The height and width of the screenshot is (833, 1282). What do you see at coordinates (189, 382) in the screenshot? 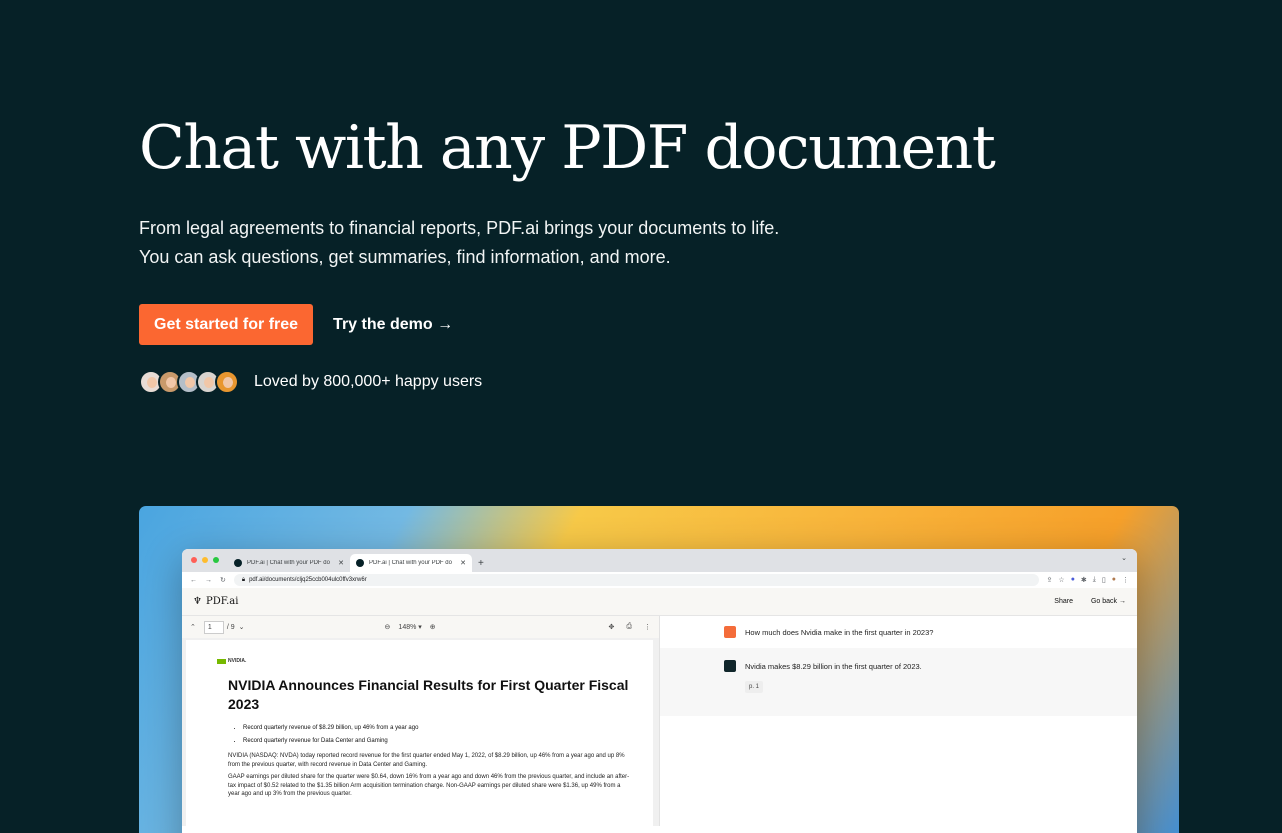
I see `user-avatars` at bounding box center [189, 382].